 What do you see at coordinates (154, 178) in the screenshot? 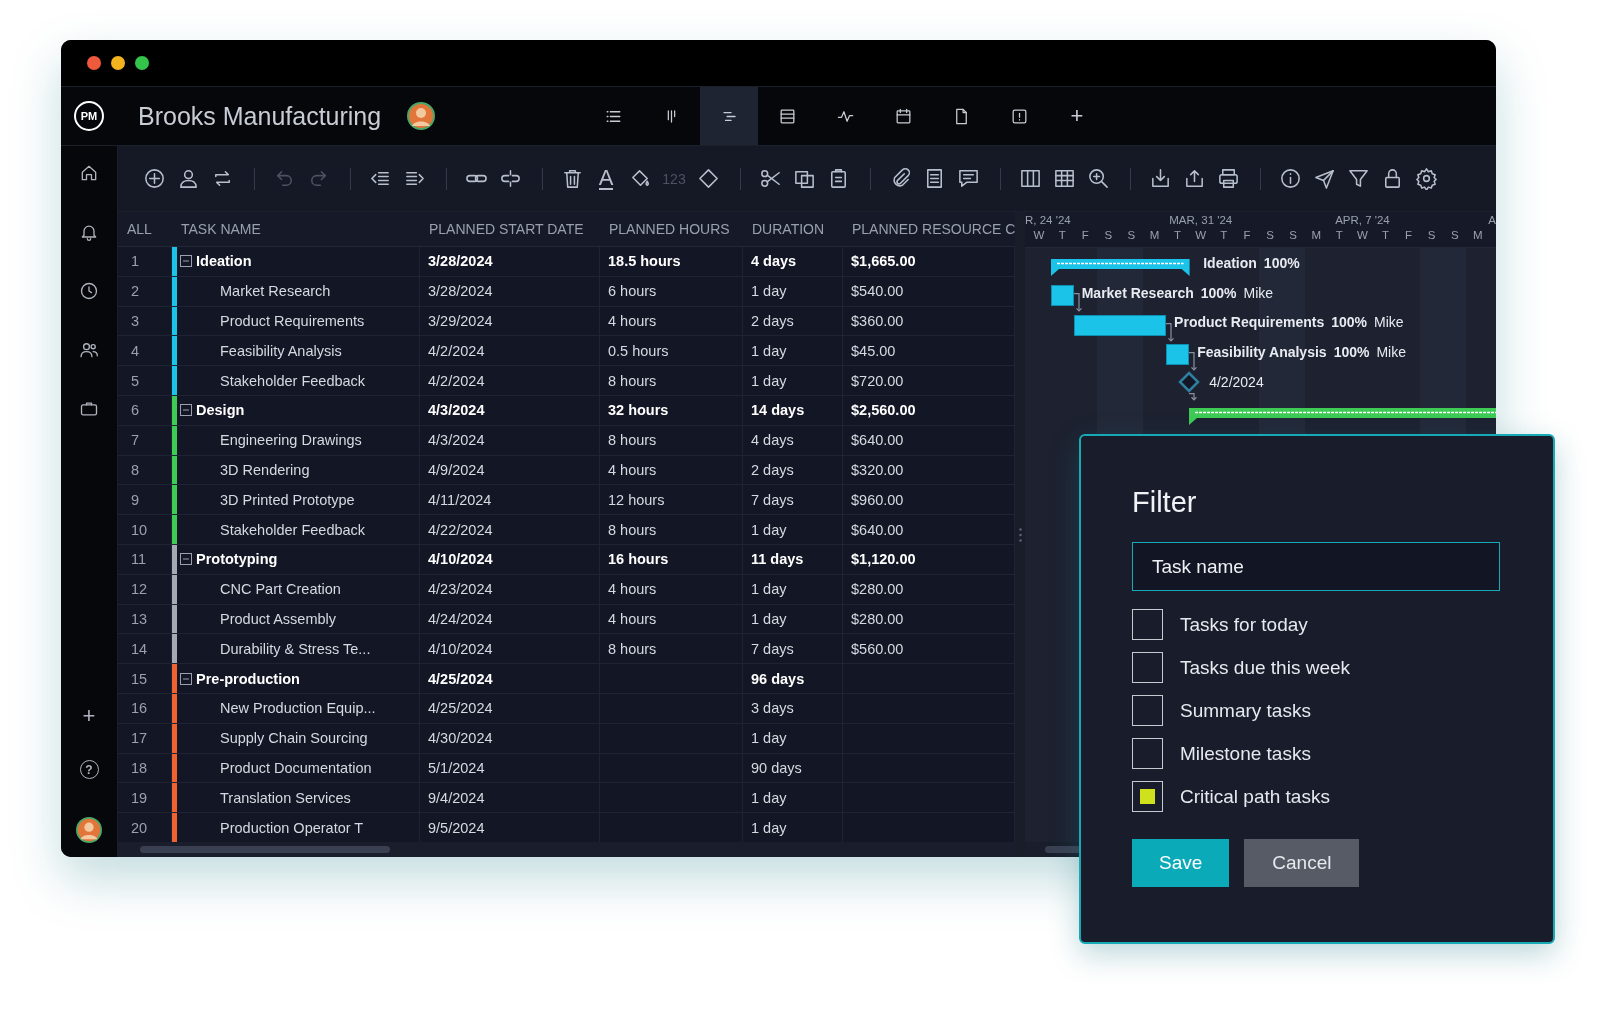
I see `add-icon` at bounding box center [154, 178].